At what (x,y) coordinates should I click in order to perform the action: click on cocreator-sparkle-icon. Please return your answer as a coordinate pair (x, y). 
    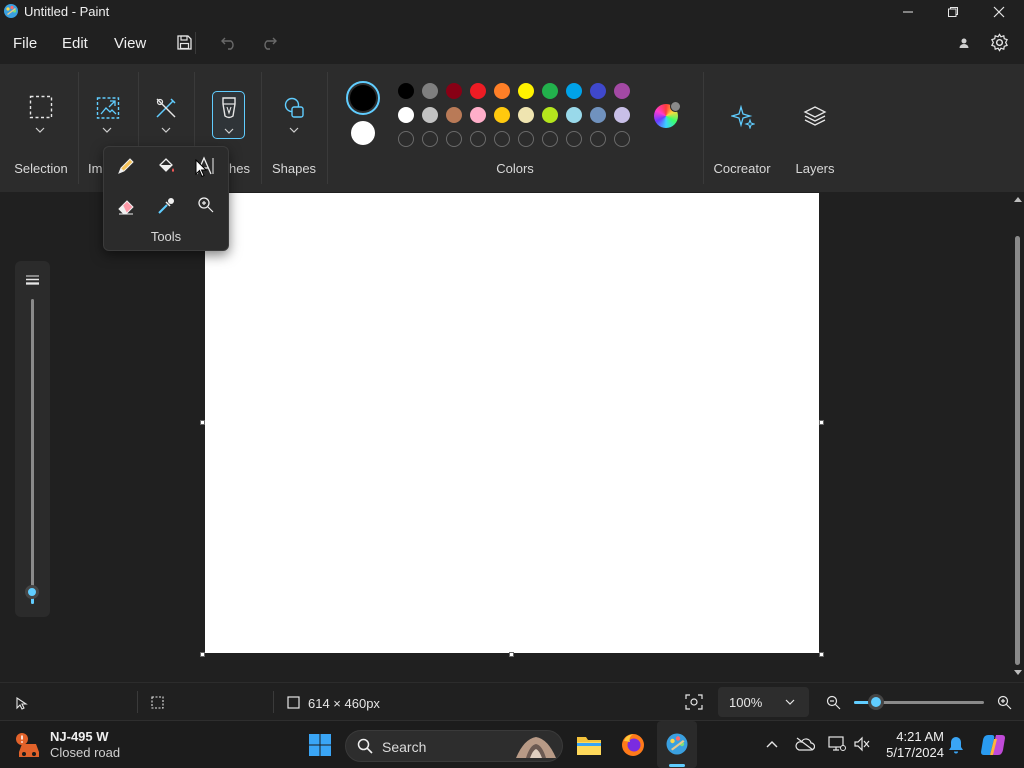
    Looking at the image, I should click on (743, 117).